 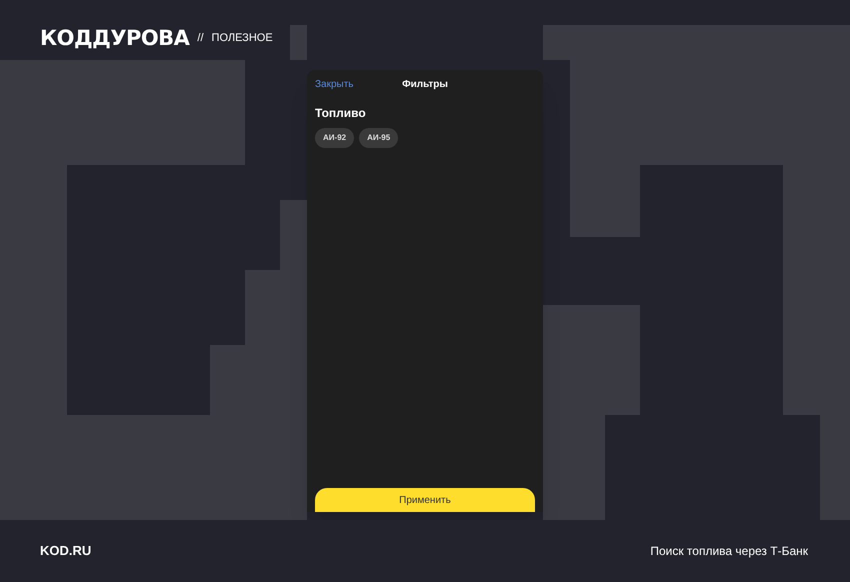 I want to click on fuel-chip: АИ-95, so click(x=378, y=138).